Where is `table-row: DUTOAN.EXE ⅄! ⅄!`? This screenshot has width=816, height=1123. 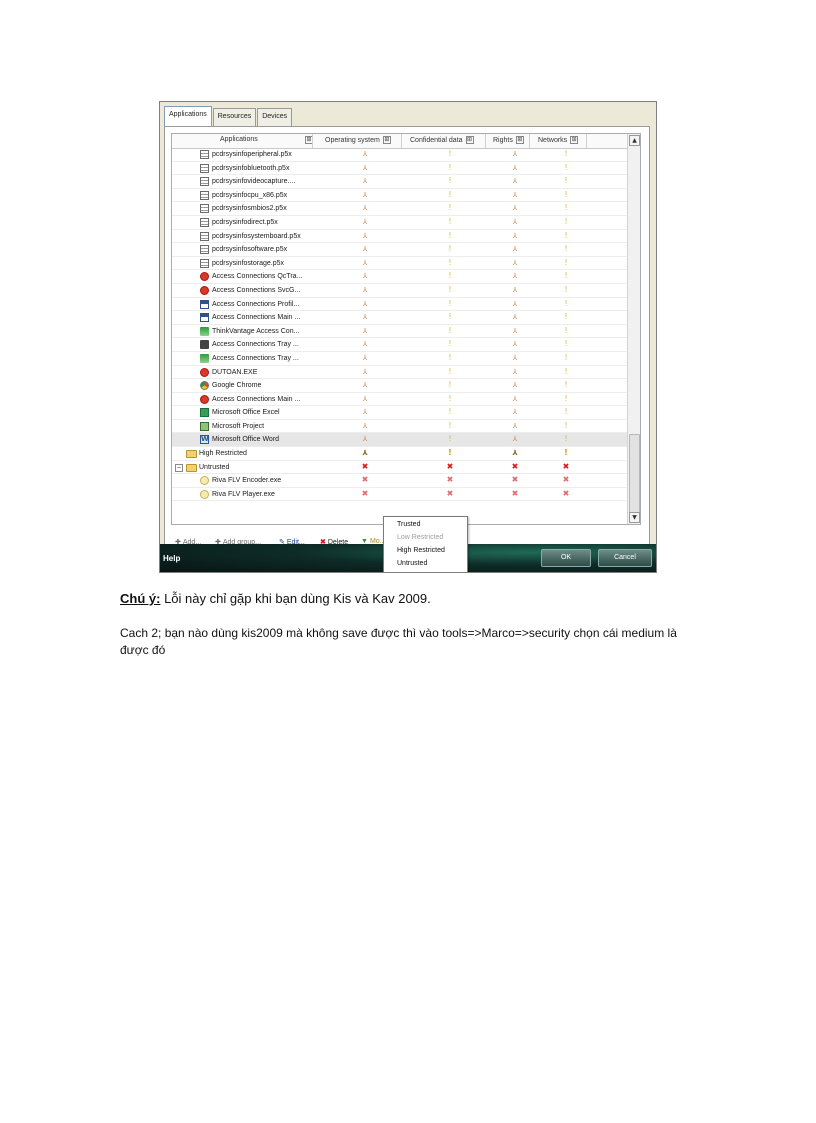 table-row: DUTOAN.EXE ⅄! ⅄! is located at coordinates (400, 373).